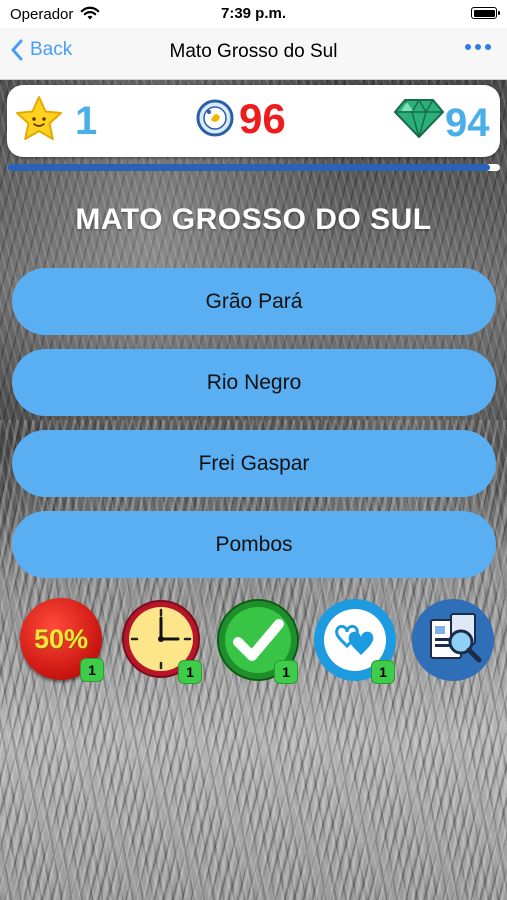  Describe the element at coordinates (286, 672) in the screenshot. I see `correct-answer-count-badge: 1` at that location.